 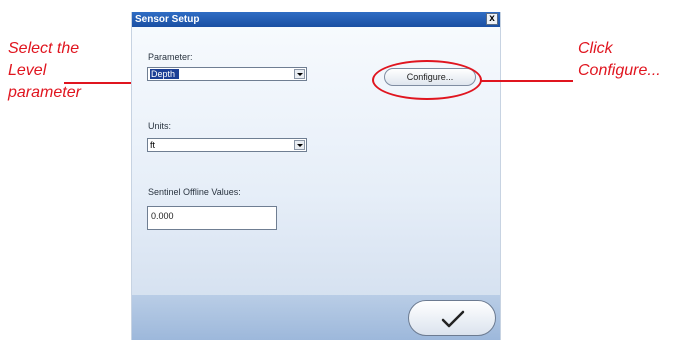 I want to click on annotation-line: Level, so click(x=27, y=70).